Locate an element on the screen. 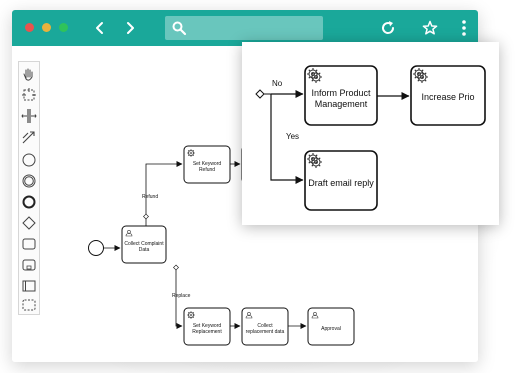  more-vert-icon is located at coordinates (464, 28).